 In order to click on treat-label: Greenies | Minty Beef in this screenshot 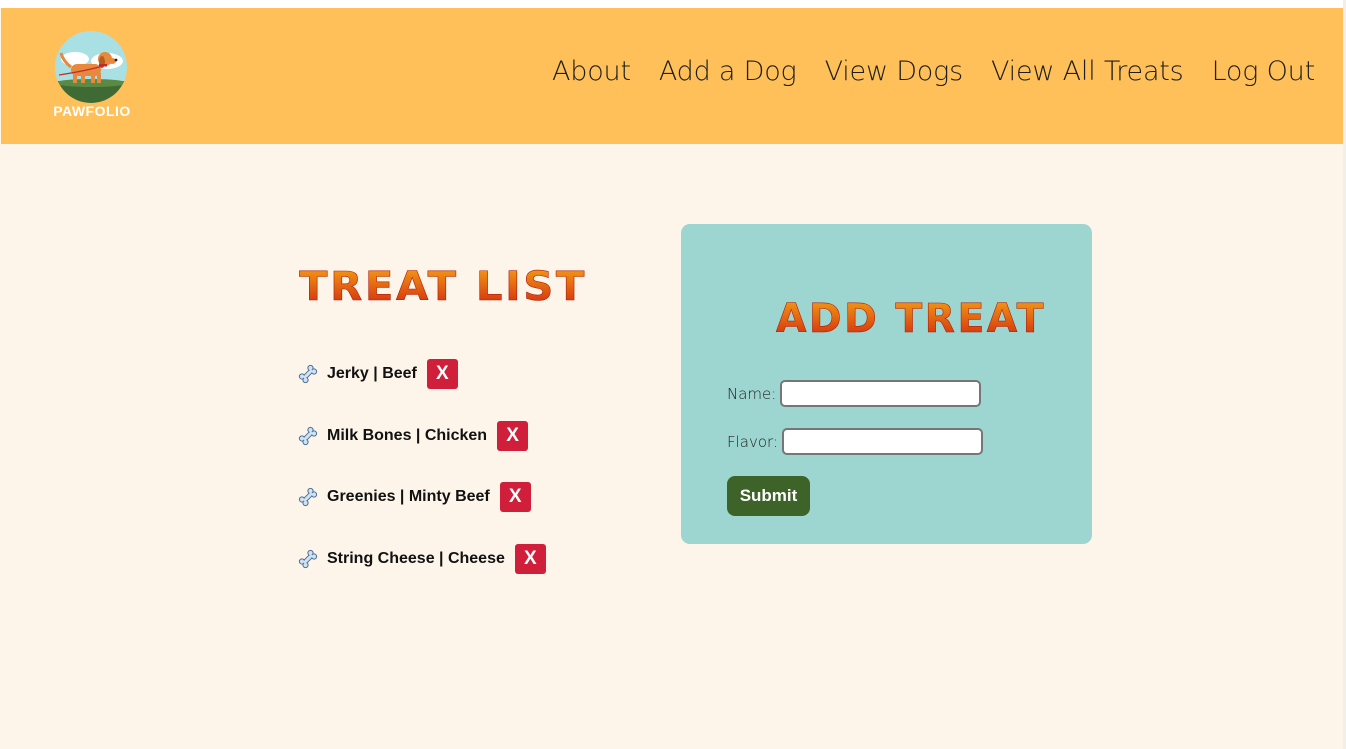, I will do `click(408, 496)`.